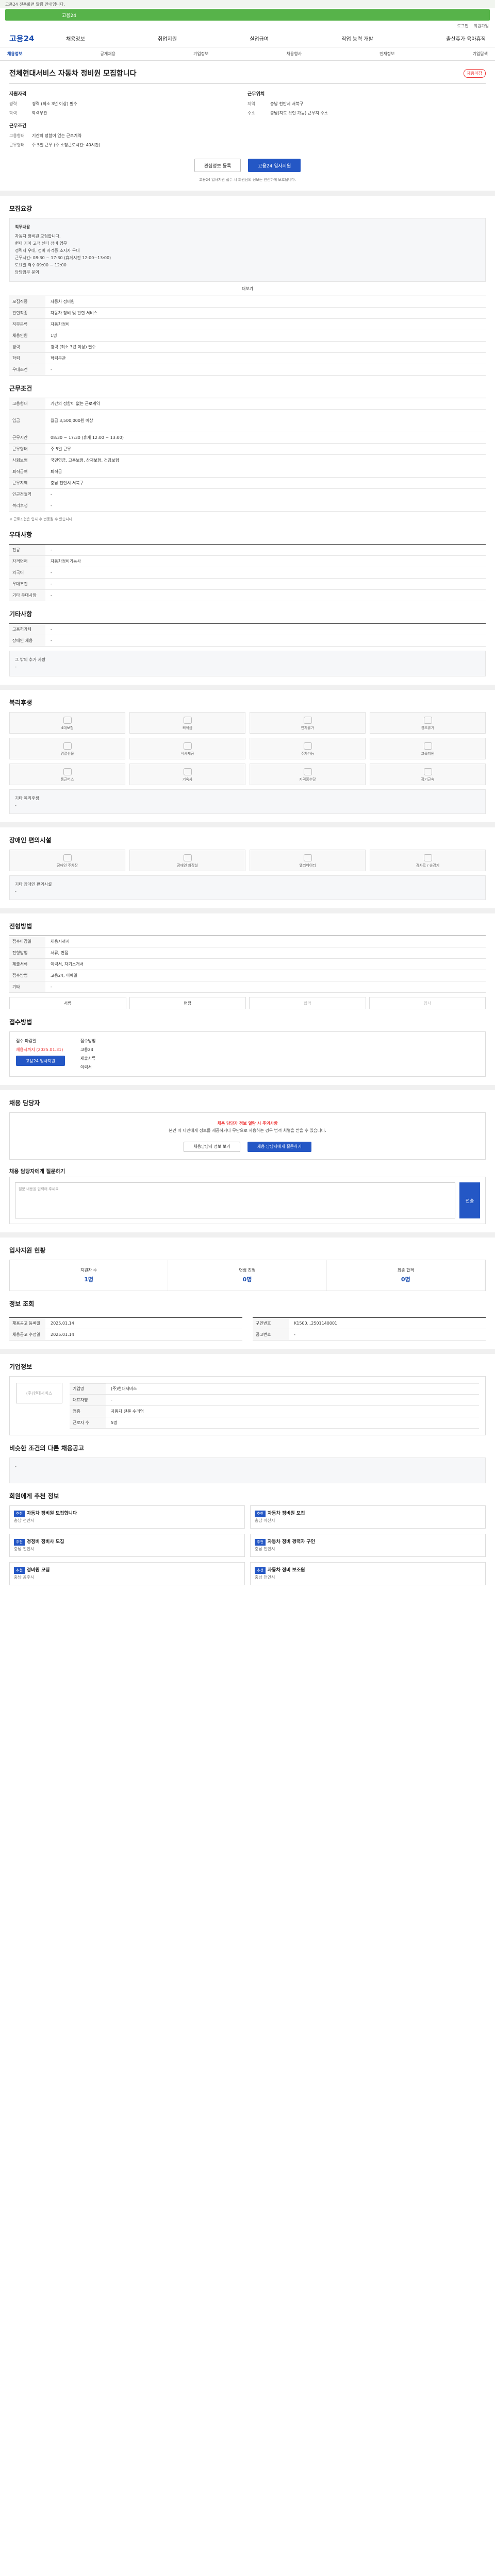 The width and height of the screenshot is (495, 2576). I want to click on company-table: 기업명 (주)현대서비스 대표자명 - 업종 자동차 전문 수리업 근로자 수 5명, so click(274, 1406).